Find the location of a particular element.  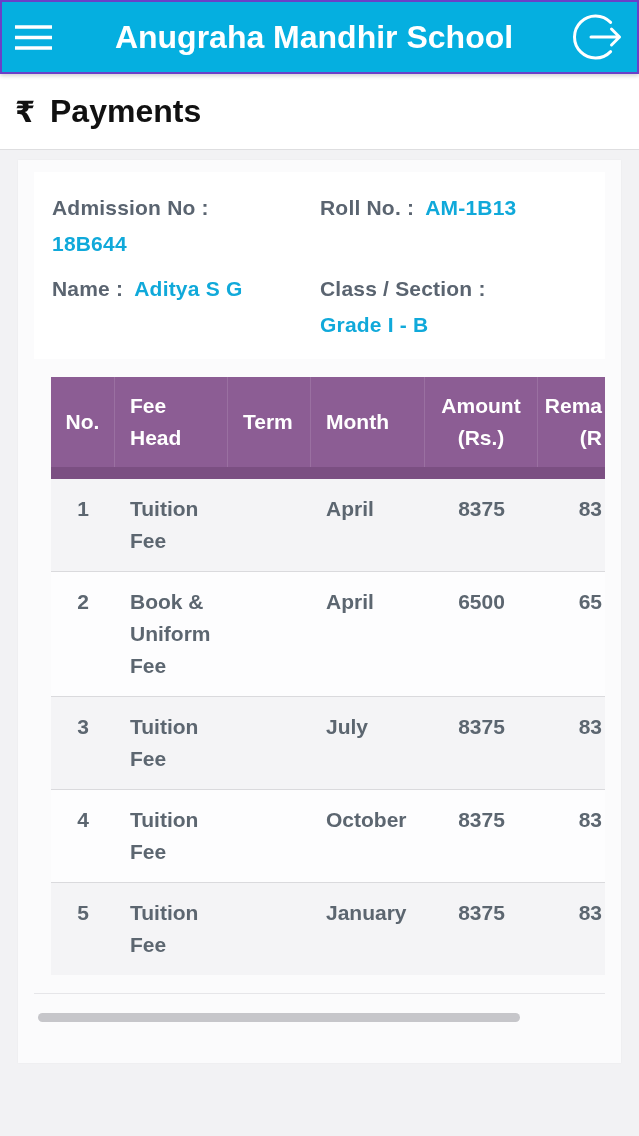

table-cell: 1 is located at coordinates (83, 508).